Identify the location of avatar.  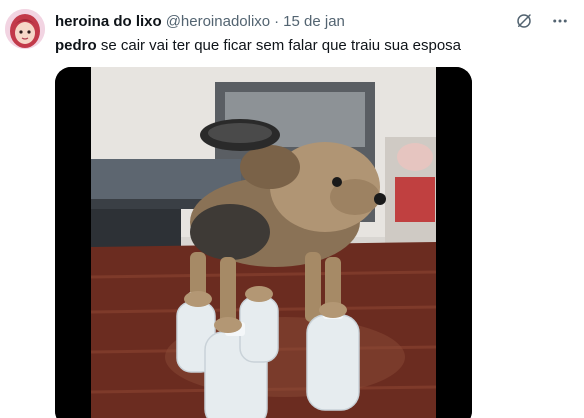
(25, 29).